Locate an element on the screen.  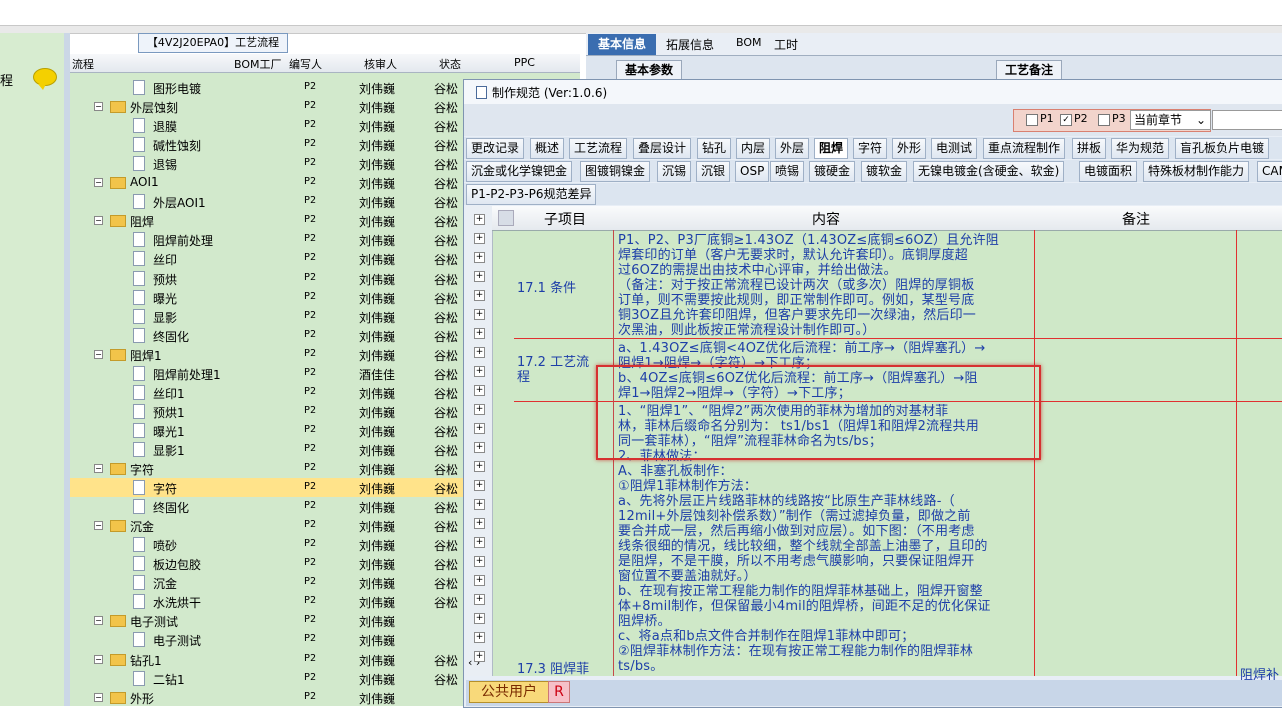
column-header-process: 流程 is located at coordinates (83, 64).